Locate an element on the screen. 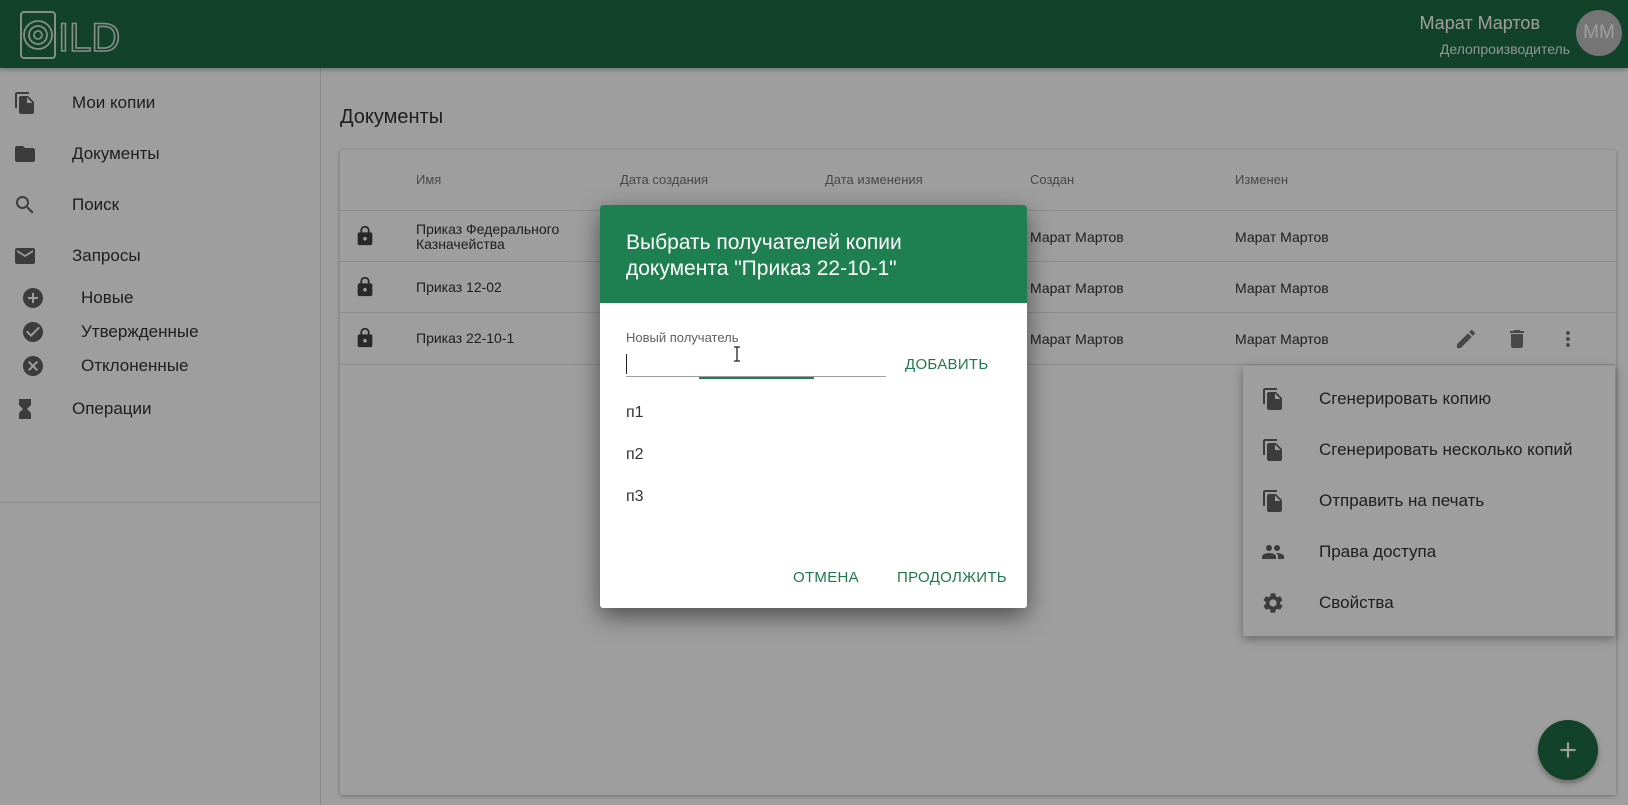 The width and height of the screenshot is (1628, 805). recipient-input is located at coordinates (756, 363).